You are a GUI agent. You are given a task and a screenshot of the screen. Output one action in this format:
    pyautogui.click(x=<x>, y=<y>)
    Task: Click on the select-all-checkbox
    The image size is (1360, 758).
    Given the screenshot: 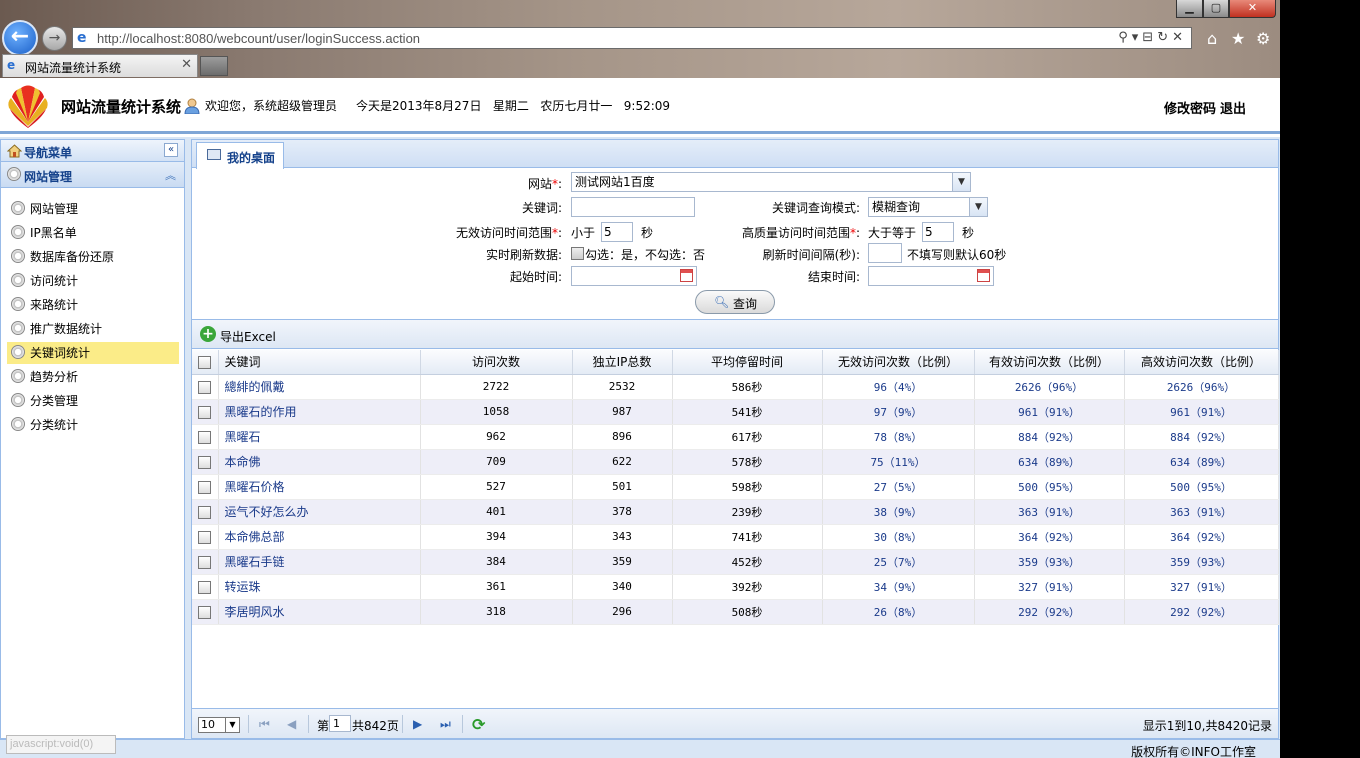 What is the action you would take?
    pyautogui.click(x=205, y=362)
    